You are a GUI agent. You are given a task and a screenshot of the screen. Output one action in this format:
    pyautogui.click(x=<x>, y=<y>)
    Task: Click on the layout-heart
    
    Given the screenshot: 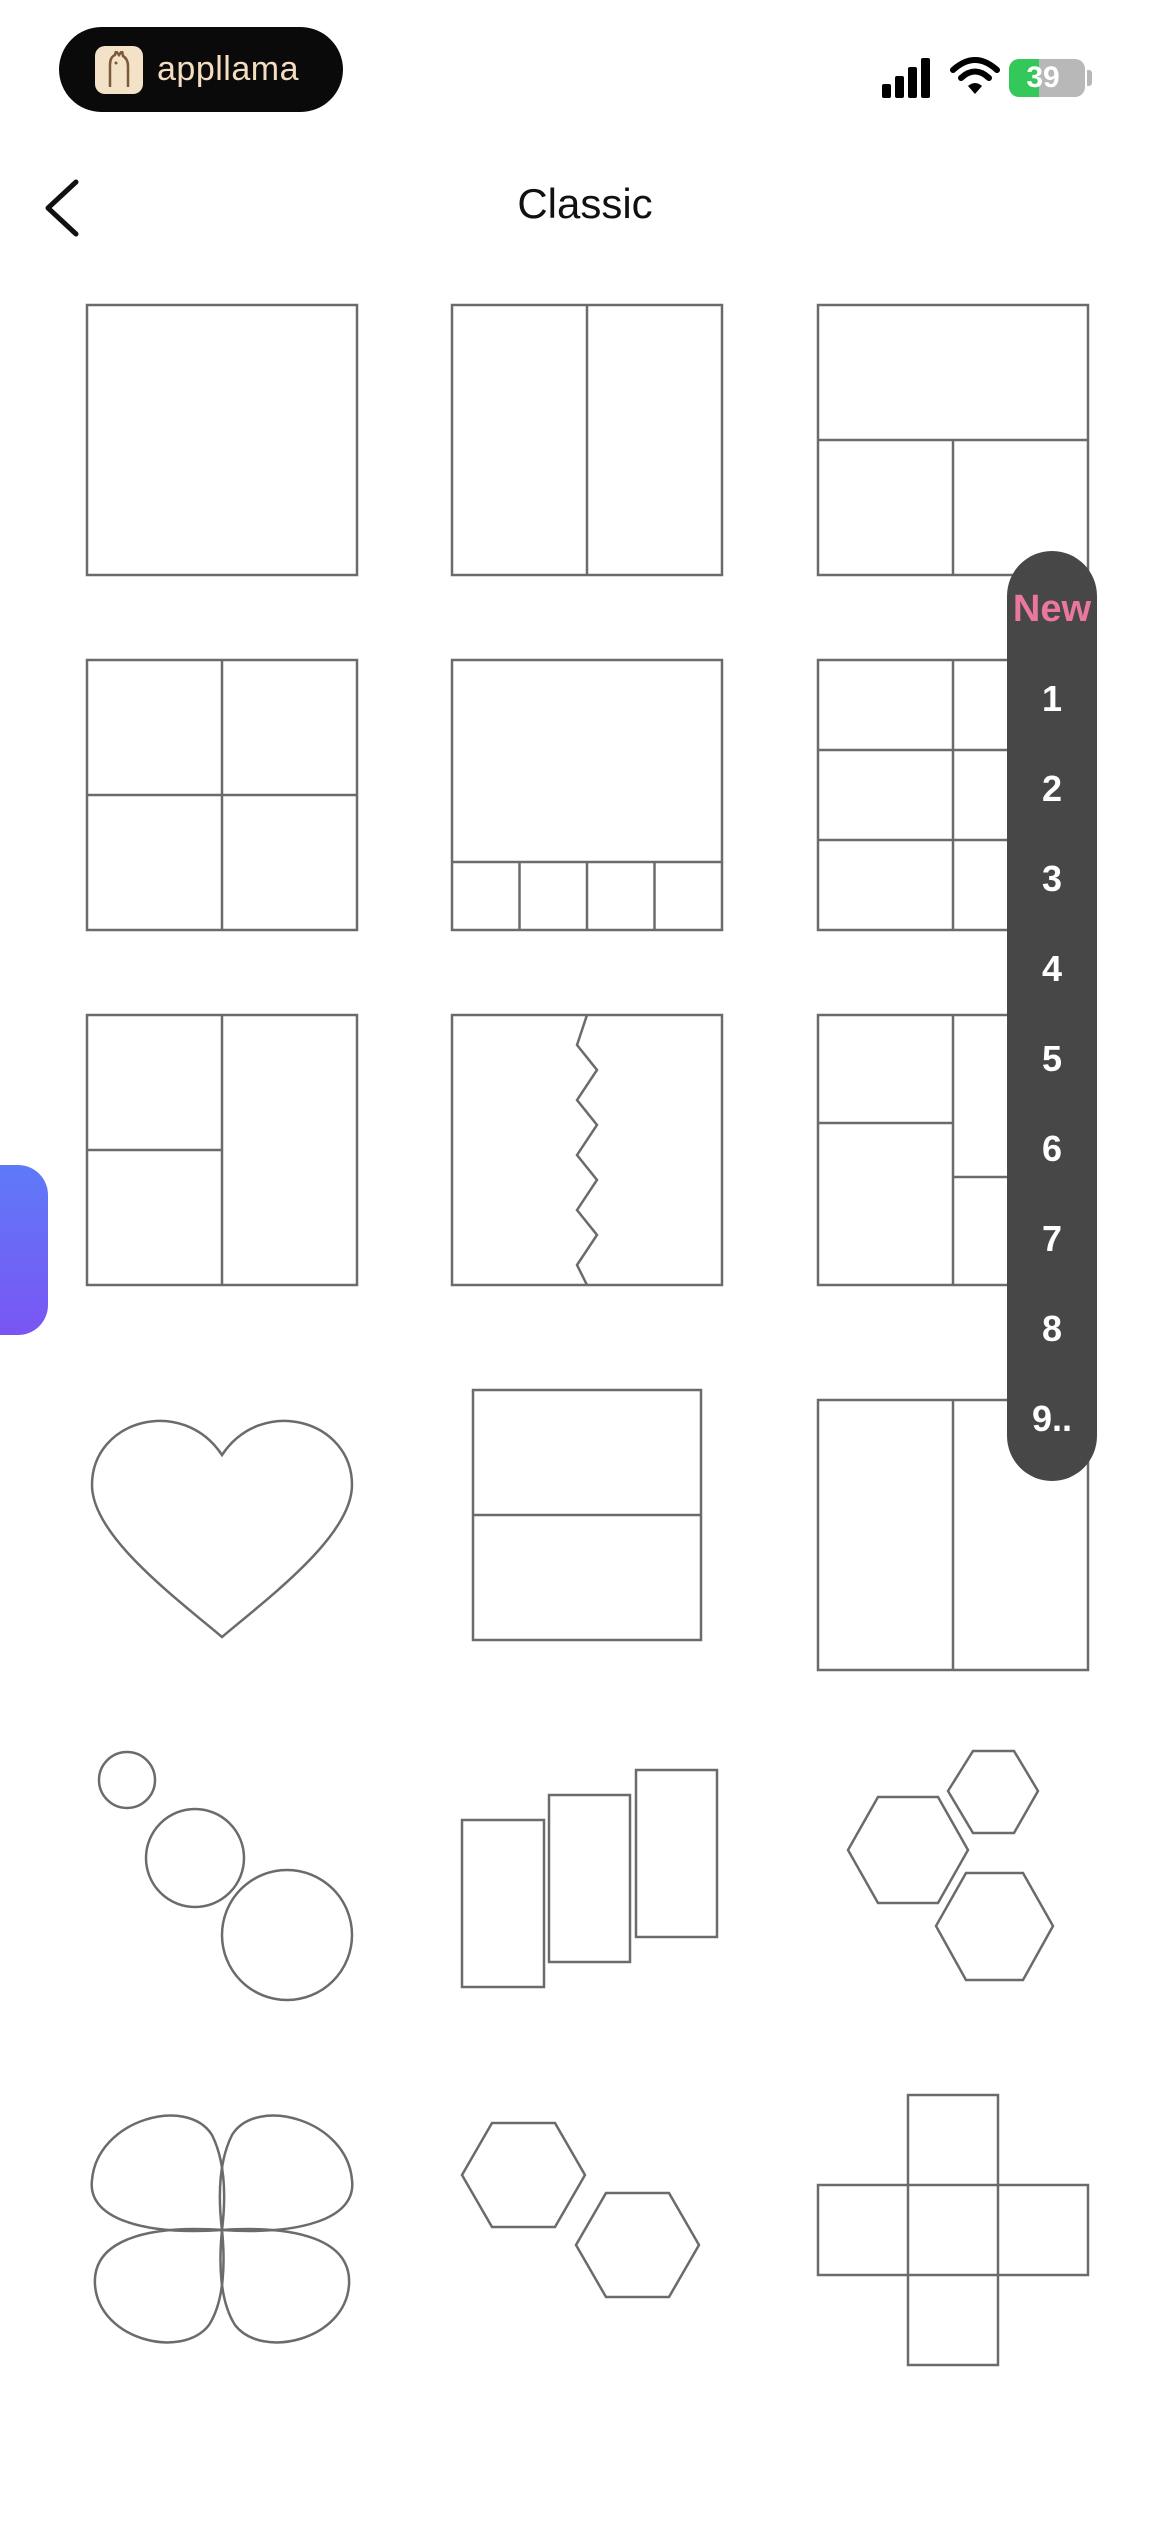 What is the action you would take?
    pyautogui.click(x=222, y=1525)
    